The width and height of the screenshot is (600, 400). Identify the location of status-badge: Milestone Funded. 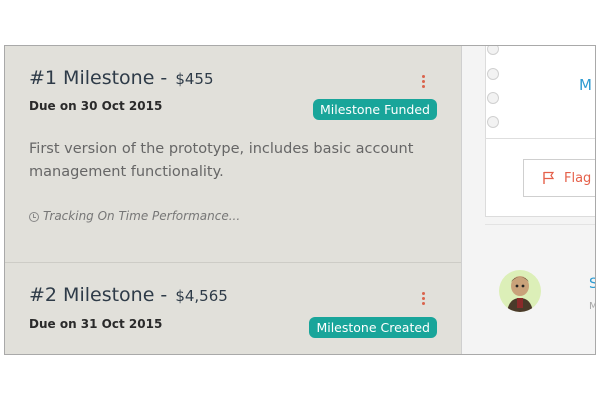
(375, 109).